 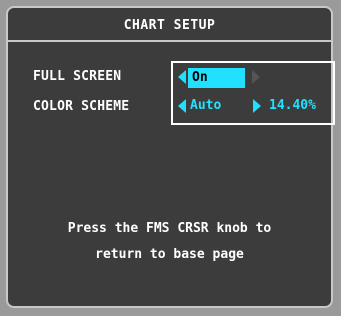 What do you see at coordinates (169, 254) in the screenshot?
I see `instruction-line-2: return to base page` at bounding box center [169, 254].